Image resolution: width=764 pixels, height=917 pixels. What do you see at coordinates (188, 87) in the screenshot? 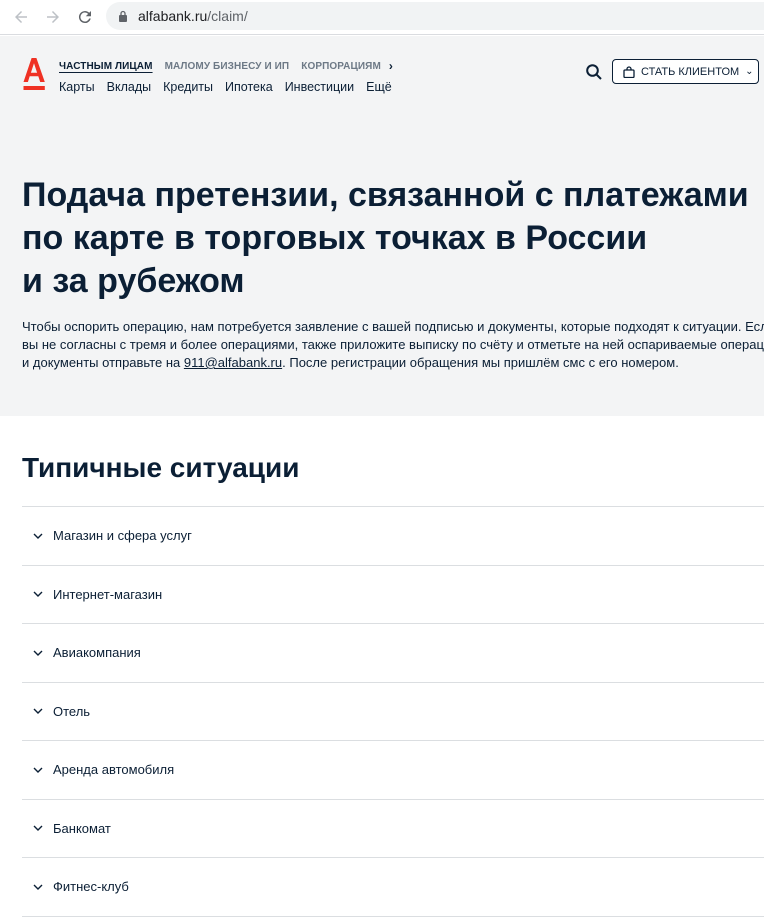
I see `menu-item-credits: Кредиты` at bounding box center [188, 87].